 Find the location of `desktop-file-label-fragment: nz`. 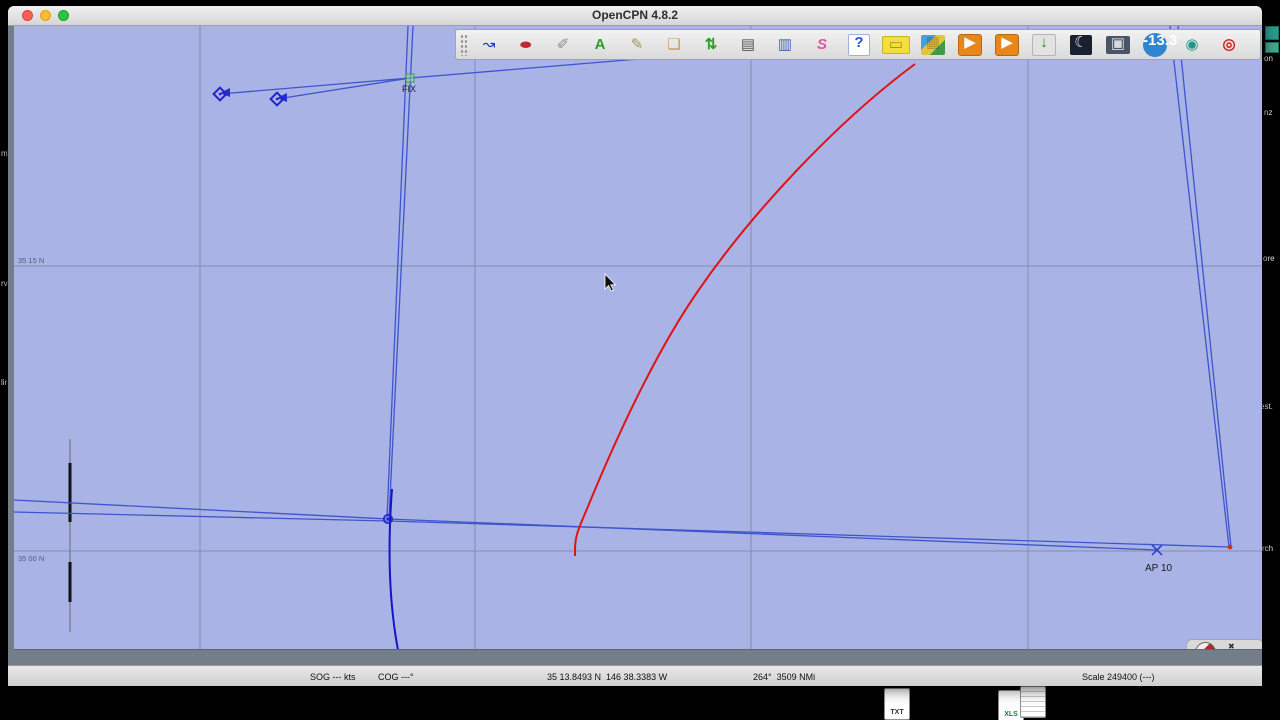

desktop-file-label-fragment: nz is located at coordinates (1268, 112).